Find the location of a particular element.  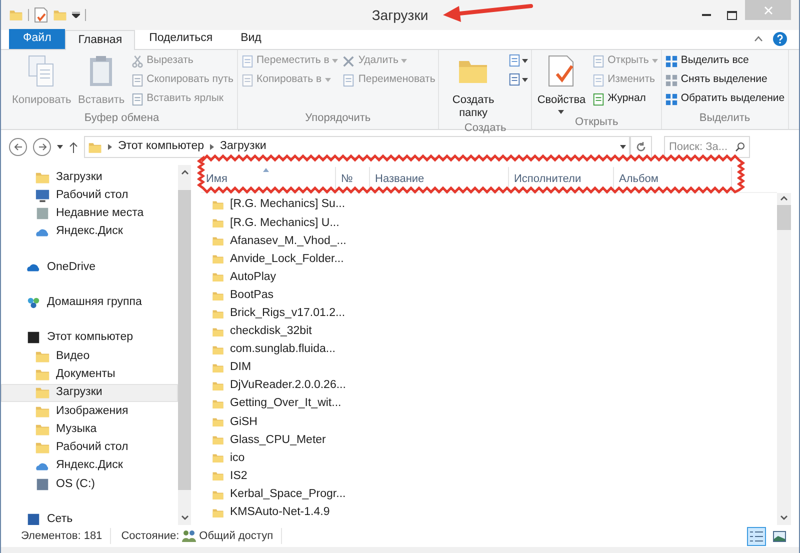

collapse-ribbon-icon is located at coordinates (758, 39).